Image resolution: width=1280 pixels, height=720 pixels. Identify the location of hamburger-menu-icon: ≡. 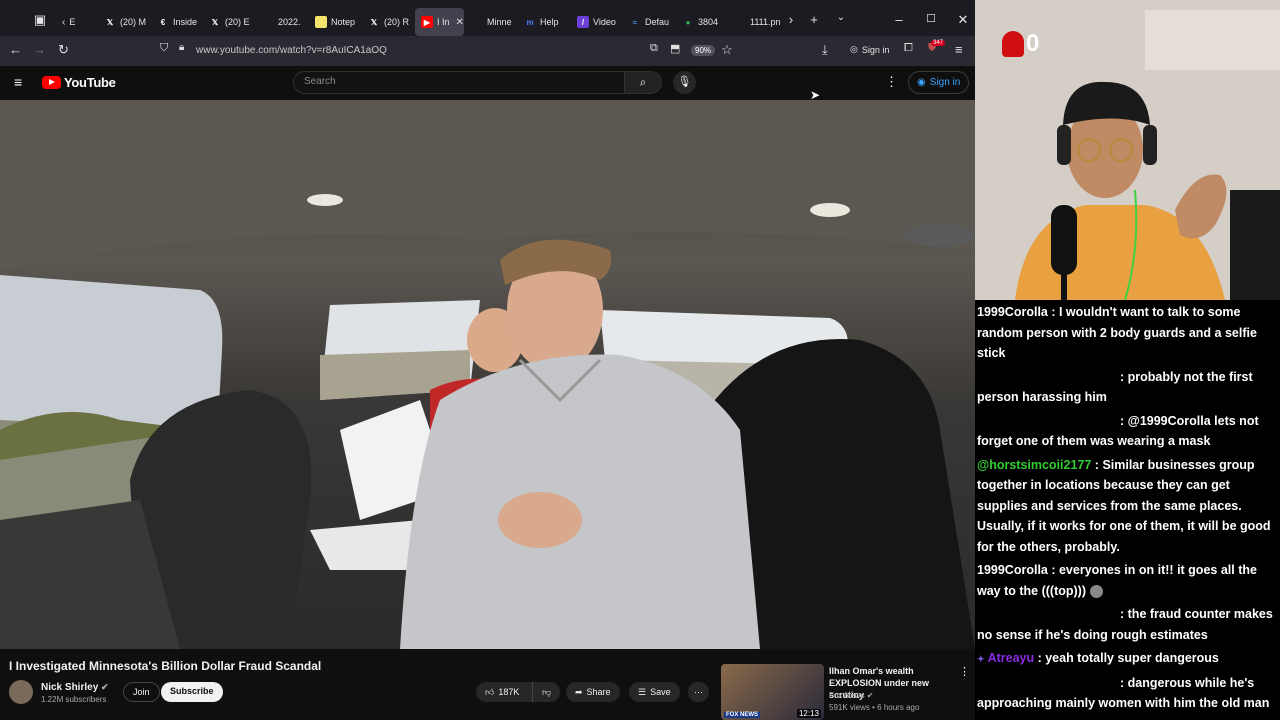
(959, 49).